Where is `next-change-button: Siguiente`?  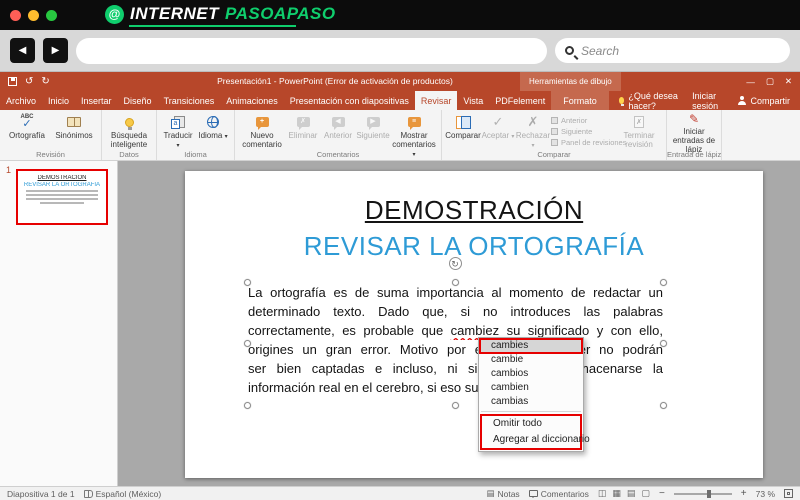 next-change-button: Siguiente is located at coordinates (583, 131).